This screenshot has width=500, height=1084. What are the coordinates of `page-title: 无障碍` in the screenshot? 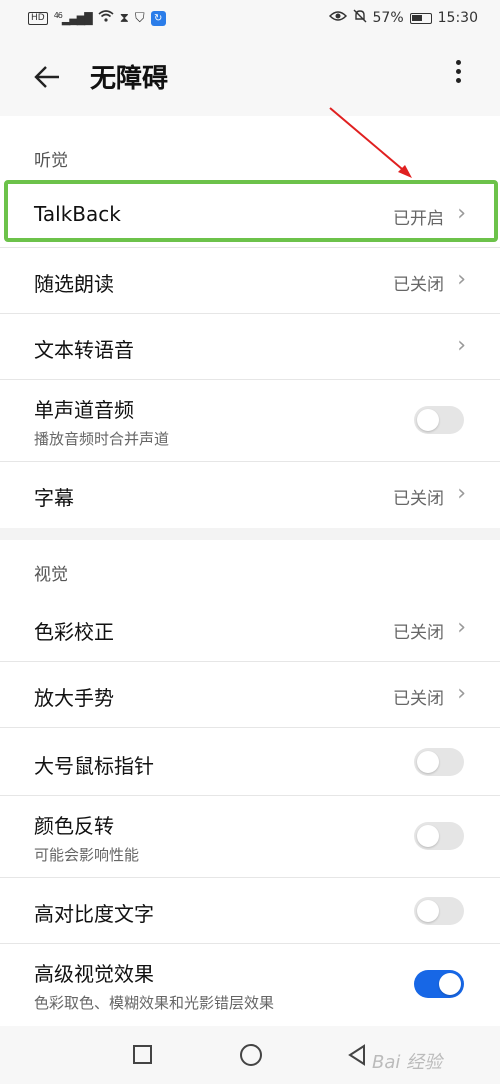 It's located at (129, 79).